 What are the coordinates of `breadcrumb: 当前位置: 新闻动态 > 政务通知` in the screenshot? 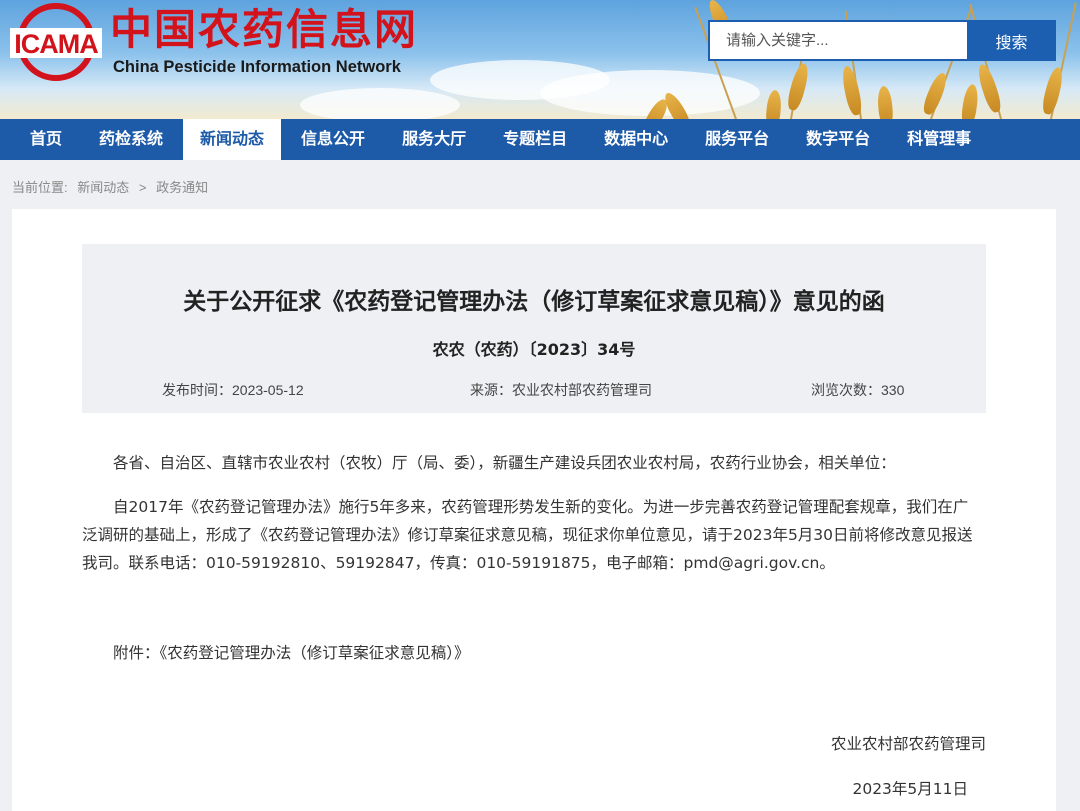 It's located at (113, 186).